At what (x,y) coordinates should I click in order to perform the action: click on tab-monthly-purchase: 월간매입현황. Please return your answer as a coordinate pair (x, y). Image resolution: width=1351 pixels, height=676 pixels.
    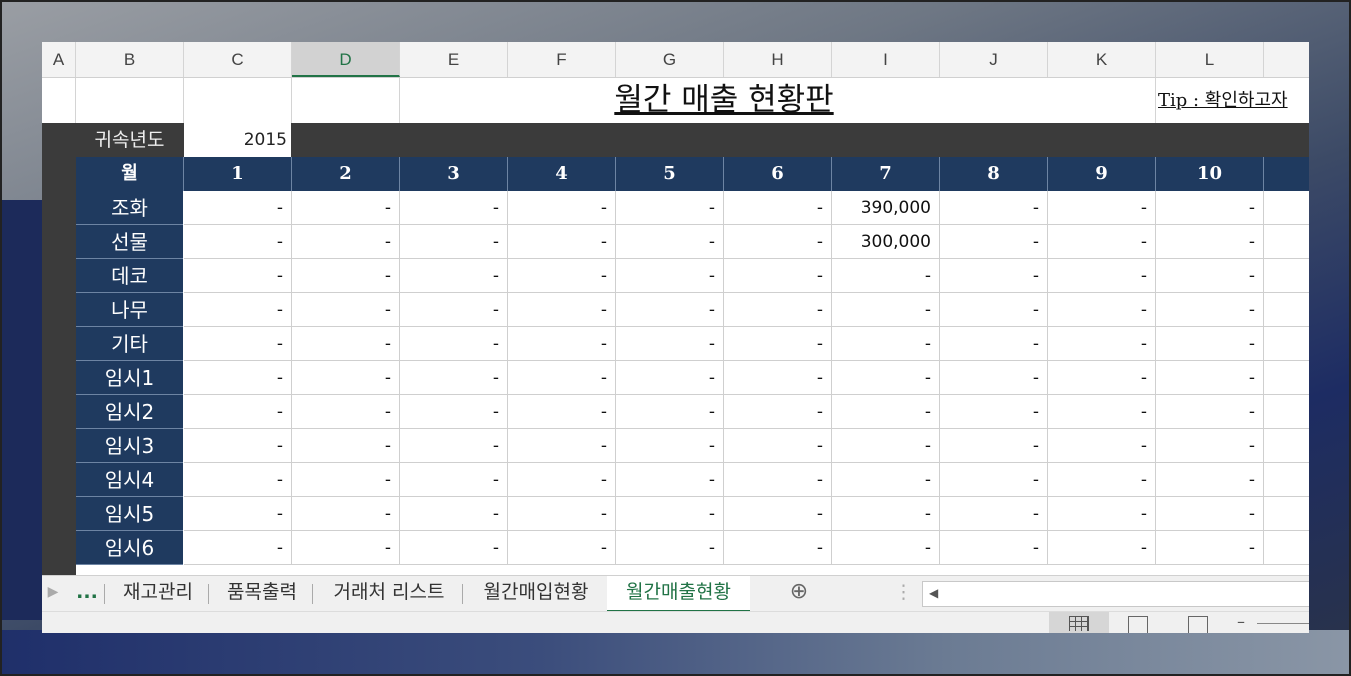
    Looking at the image, I should click on (536, 593).